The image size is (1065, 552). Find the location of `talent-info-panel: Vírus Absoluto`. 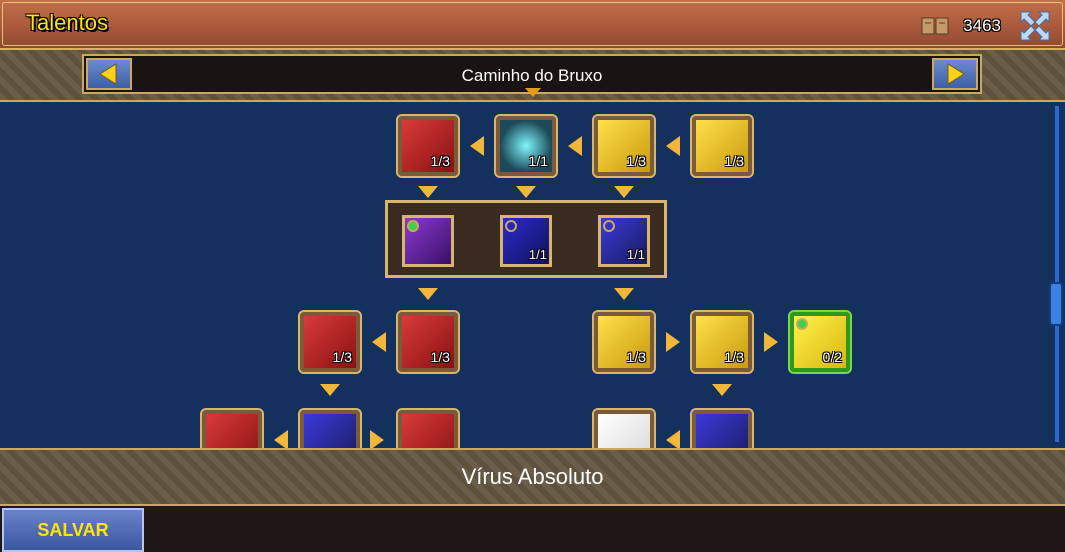

talent-info-panel: Vírus Absoluto is located at coordinates (532, 477).